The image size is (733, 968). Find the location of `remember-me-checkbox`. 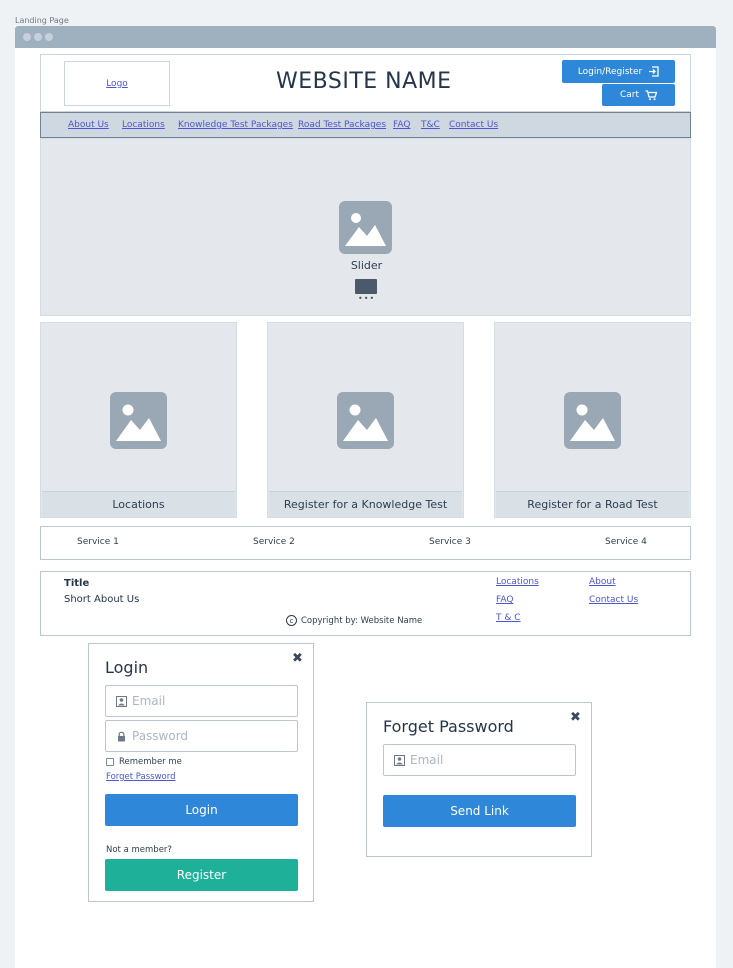

remember-me-checkbox is located at coordinates (110, 762).